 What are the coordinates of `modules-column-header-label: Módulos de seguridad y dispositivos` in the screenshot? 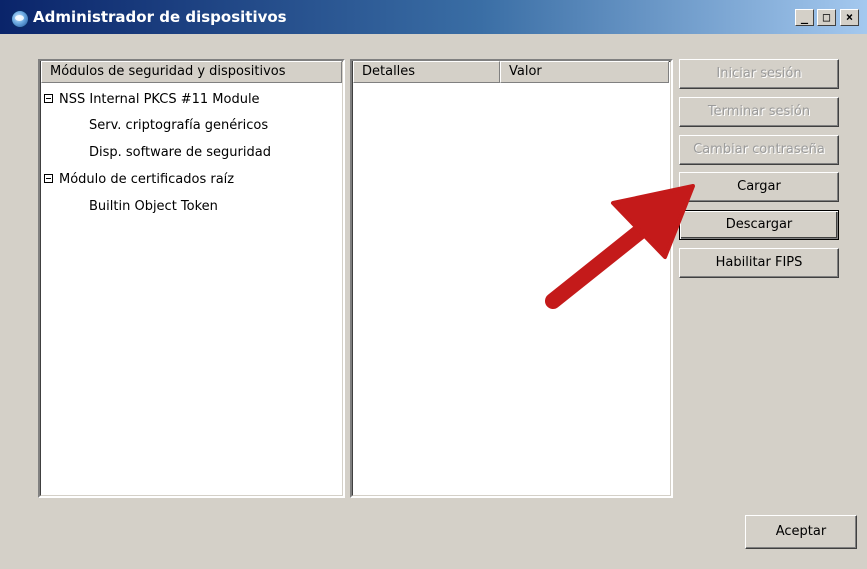 It's located at (168, 71).